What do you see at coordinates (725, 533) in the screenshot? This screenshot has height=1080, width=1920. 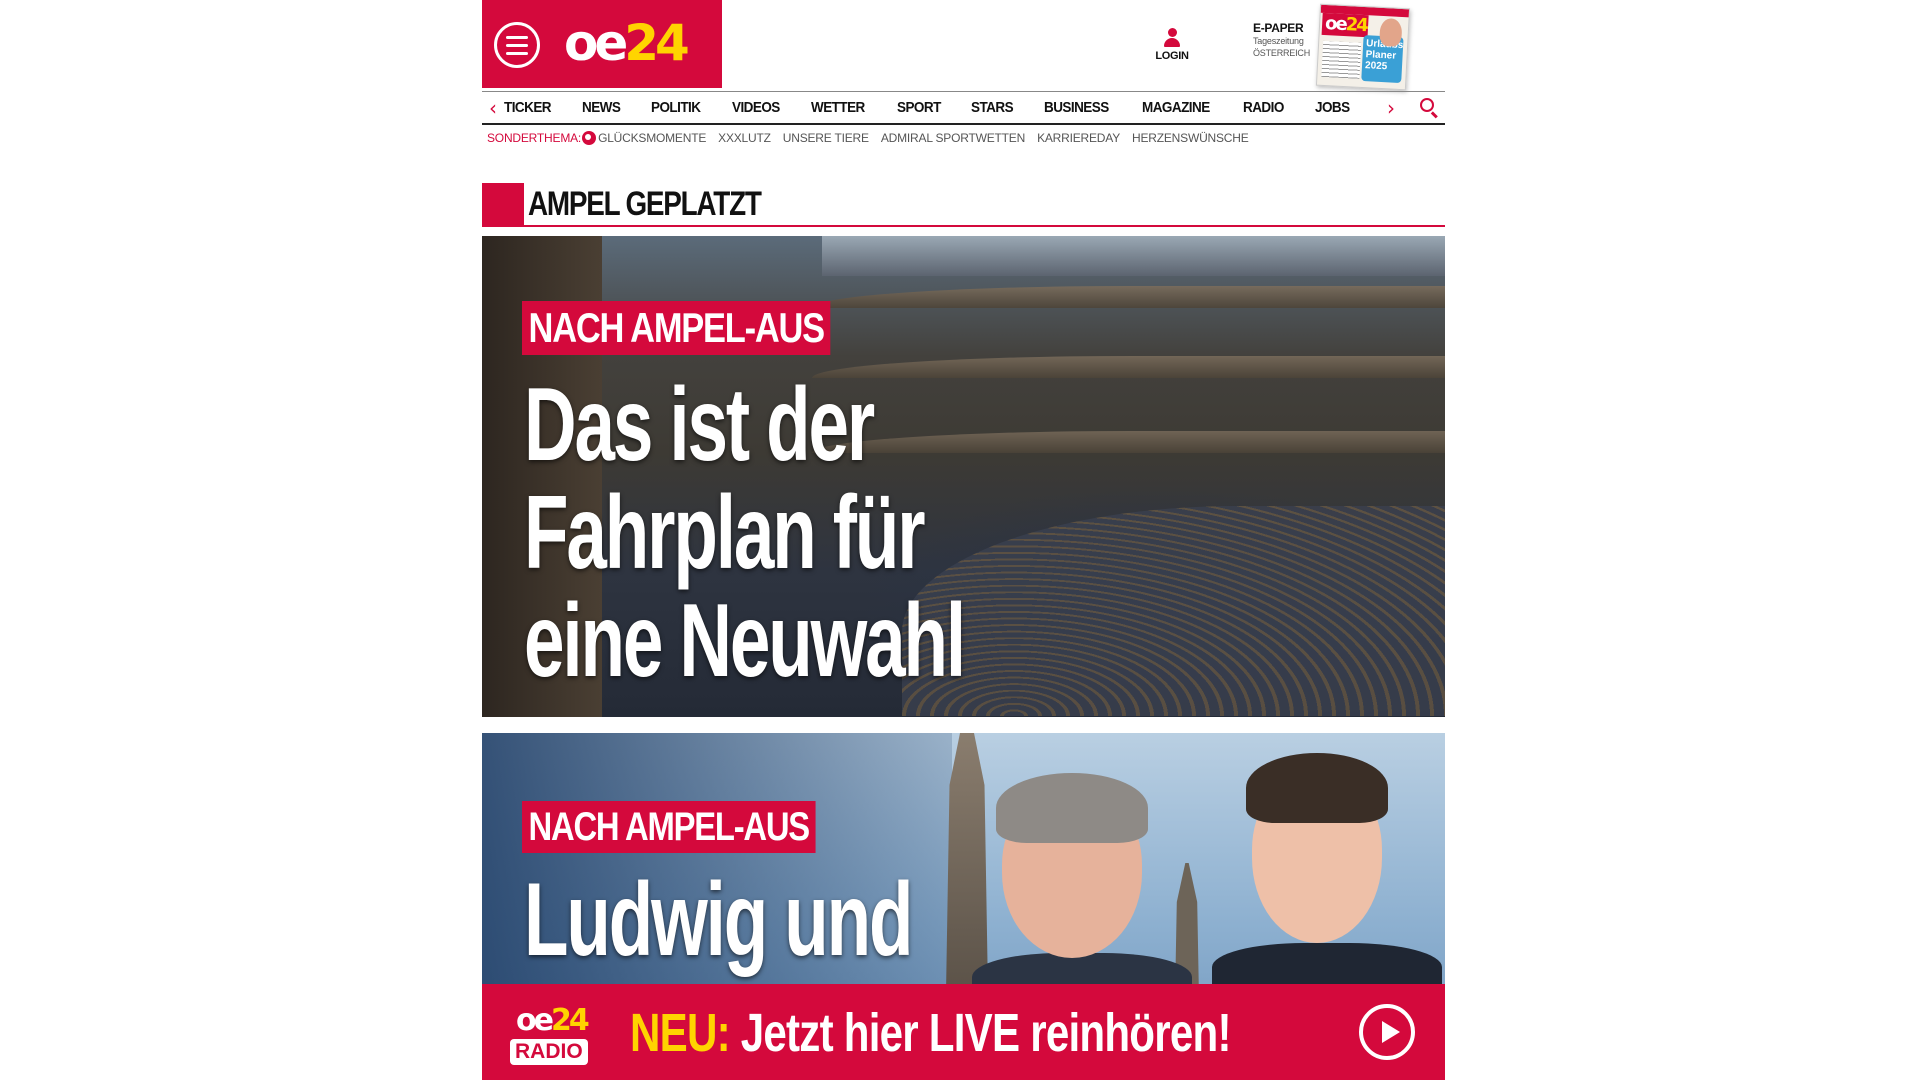 I see `headline-line: Fahrplan für` at bounding box center [725, 533].